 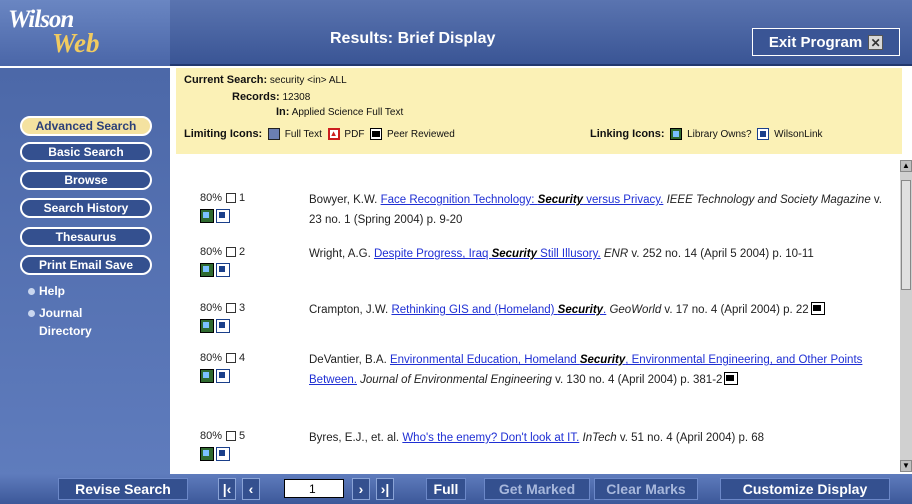 I want to click on title-text: Despite Progress, Iraq, so click(x=432, y=254).